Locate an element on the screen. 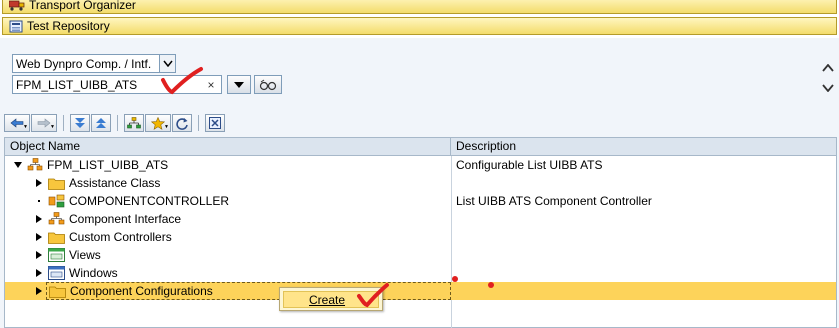 This screenshot has width=839, height=328. object-name-field: × is located at coordinates (117, 84).